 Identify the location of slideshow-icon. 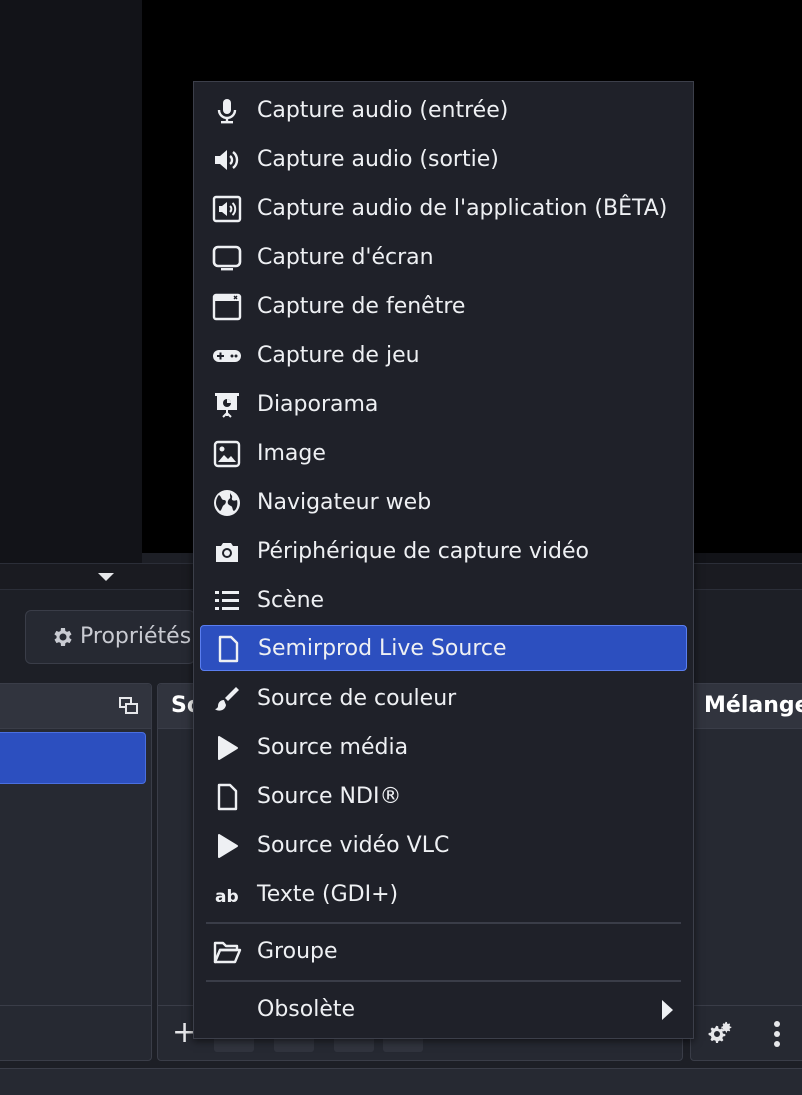
(227, 405).